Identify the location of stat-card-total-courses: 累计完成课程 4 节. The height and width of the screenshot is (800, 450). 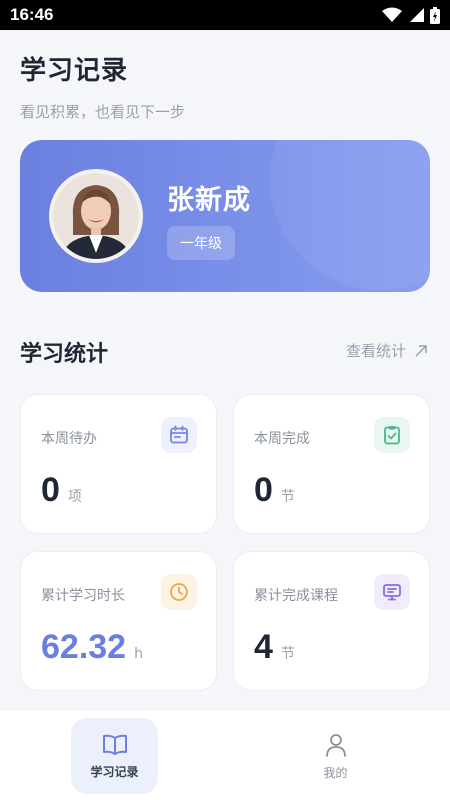
(331, 621).